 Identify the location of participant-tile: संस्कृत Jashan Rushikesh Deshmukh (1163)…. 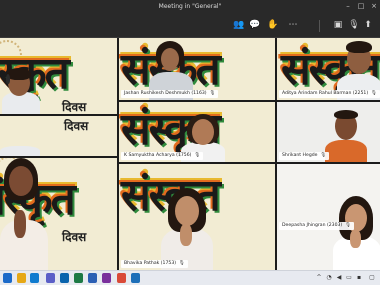
(197, 69).